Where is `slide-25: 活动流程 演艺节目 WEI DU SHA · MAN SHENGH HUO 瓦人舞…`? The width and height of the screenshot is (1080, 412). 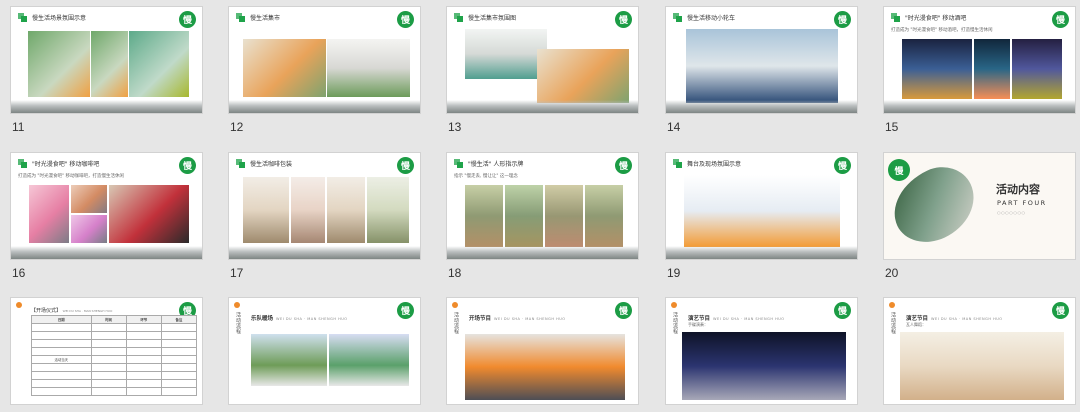 slide-25: 活动流程 演艺节目 WEI DU SHA · MAN SHENGH HUO 瓦人舞… is located at coordinates (979, 351).